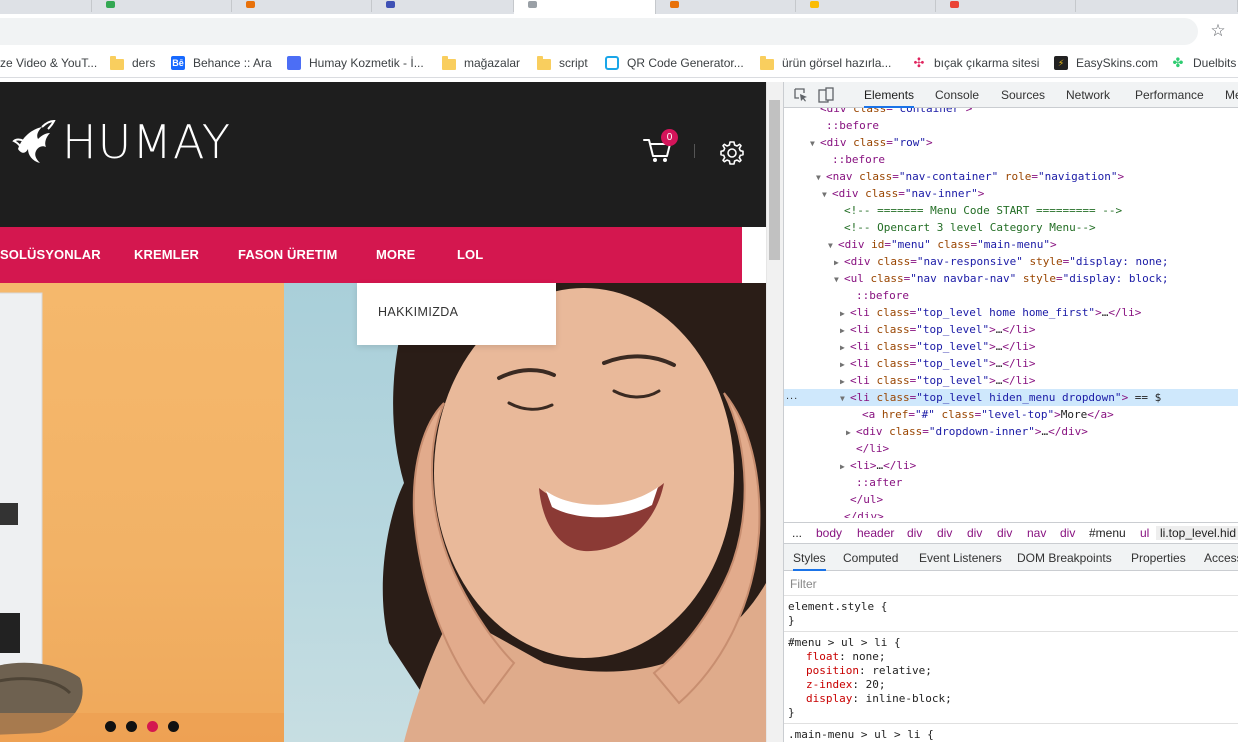 This screenshot has width=1238, height=742. What do you see at coordinates (837, 607) in the screenshot?
I see `css-selector: element.style {` at bounding box center [837, 607].